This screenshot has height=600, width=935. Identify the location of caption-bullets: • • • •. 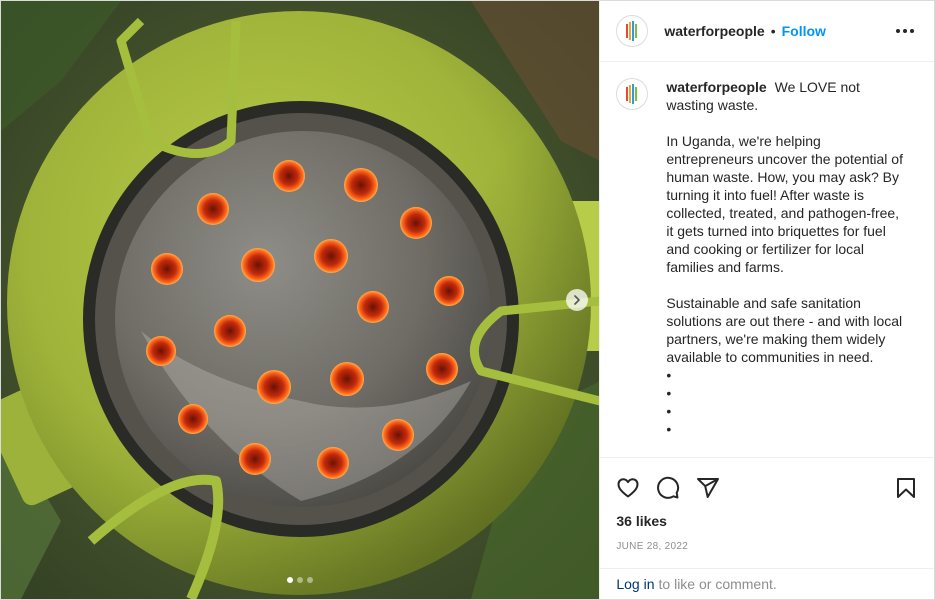
(785, 402).